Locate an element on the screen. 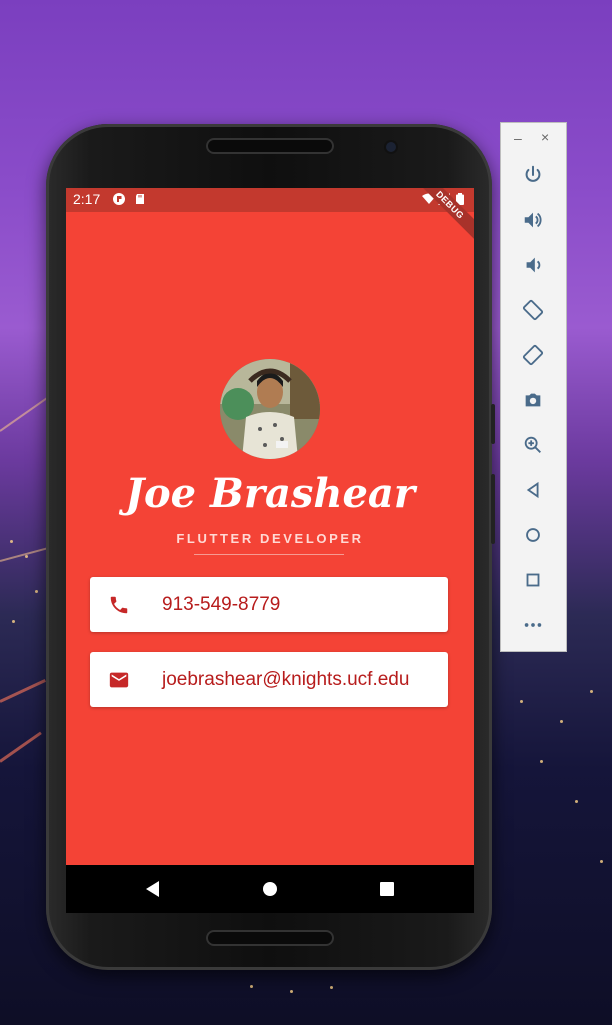 This screenshot has width=612, height=1025. volume-down-icon is located at coordinates (533, 265).